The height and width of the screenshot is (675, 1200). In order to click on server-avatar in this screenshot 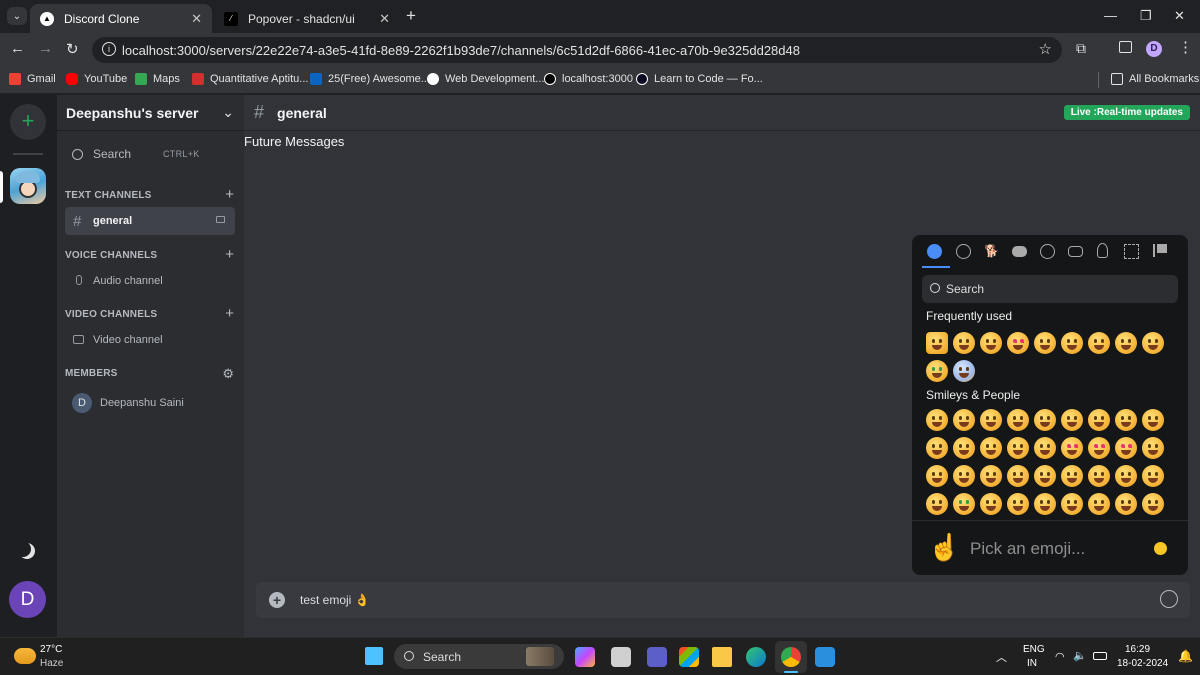, I will do `click(28, 186)`.